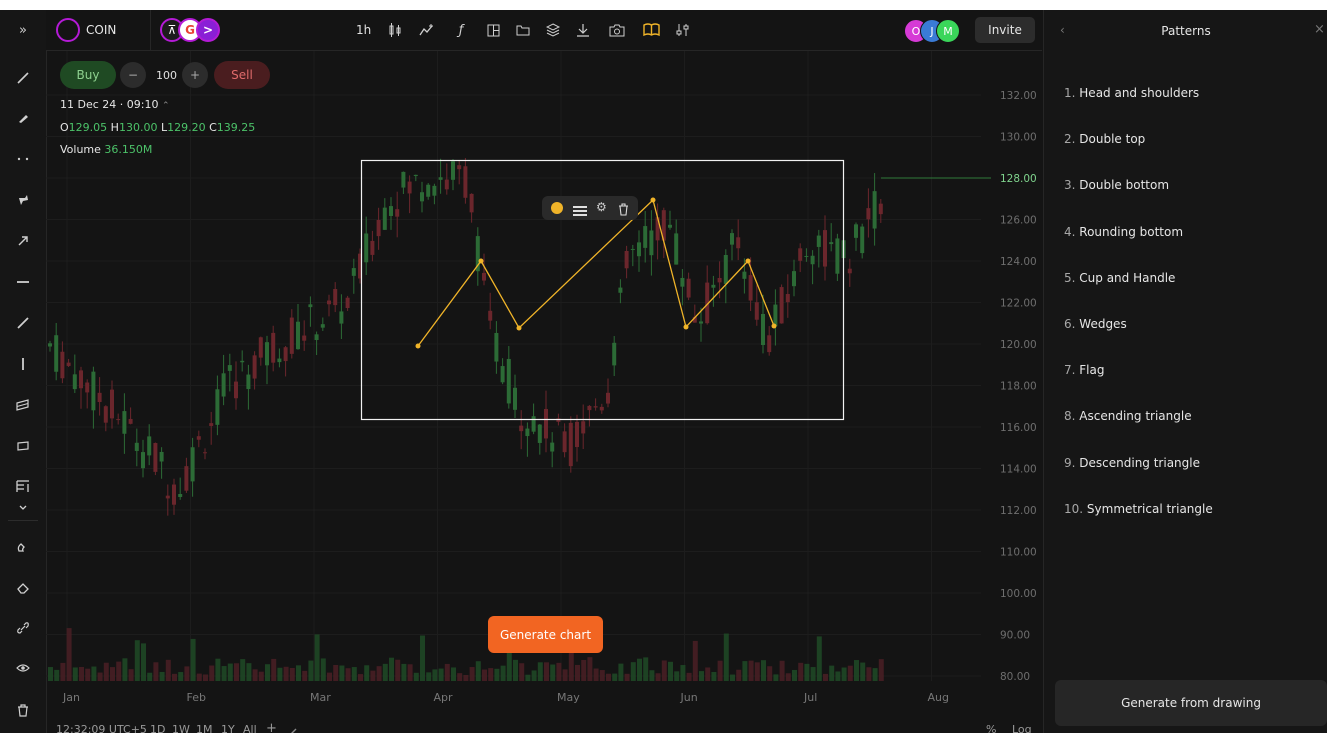  I want to click on generate-chart-button: Generate chart, so click(545, 634).